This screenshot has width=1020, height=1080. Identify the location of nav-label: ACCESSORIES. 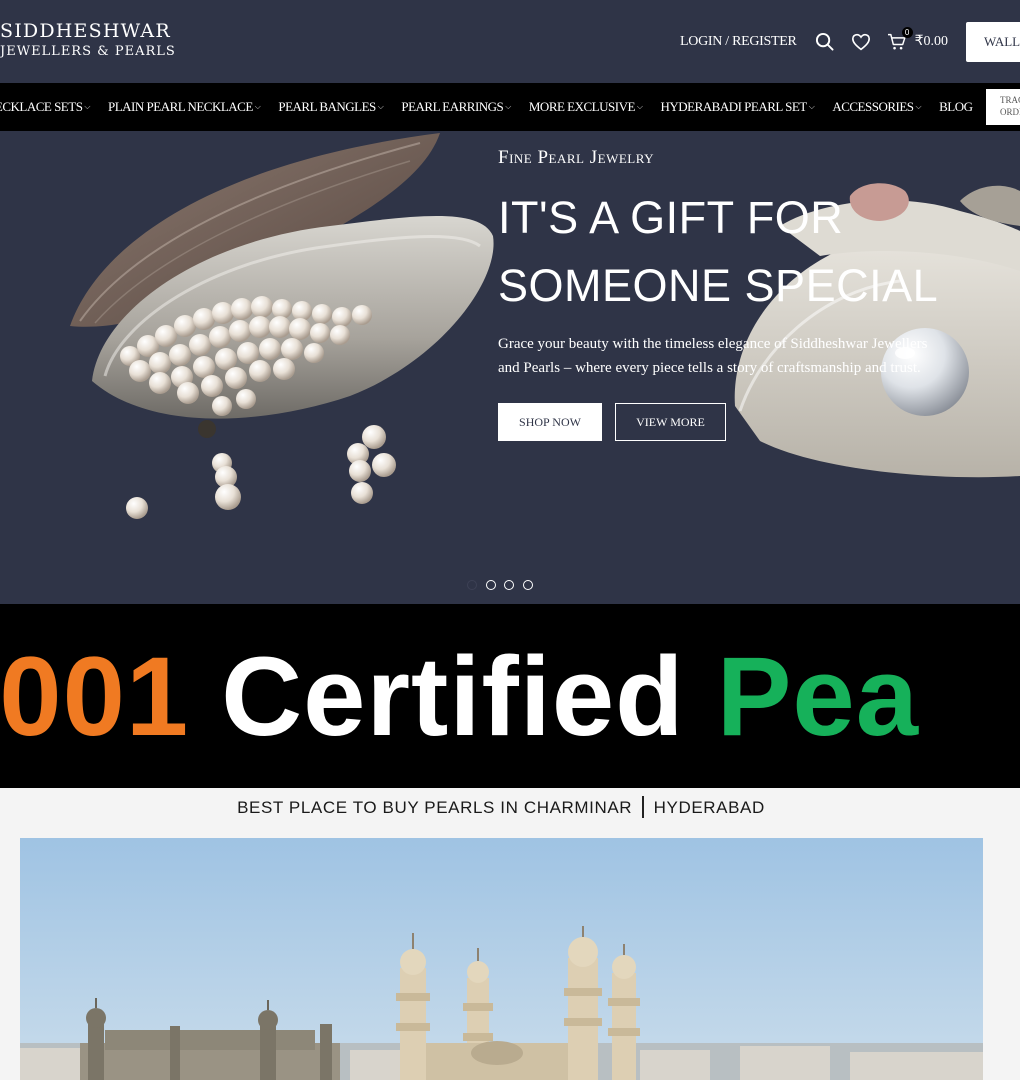
(873, 106).